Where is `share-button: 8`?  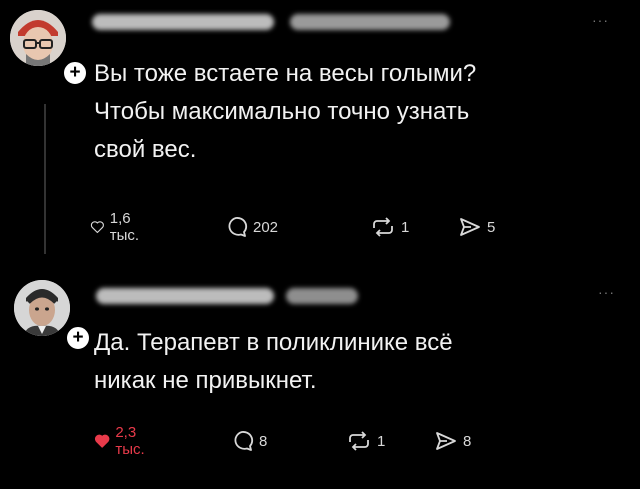
share-button: 8 is located at coordinates (452, 441).